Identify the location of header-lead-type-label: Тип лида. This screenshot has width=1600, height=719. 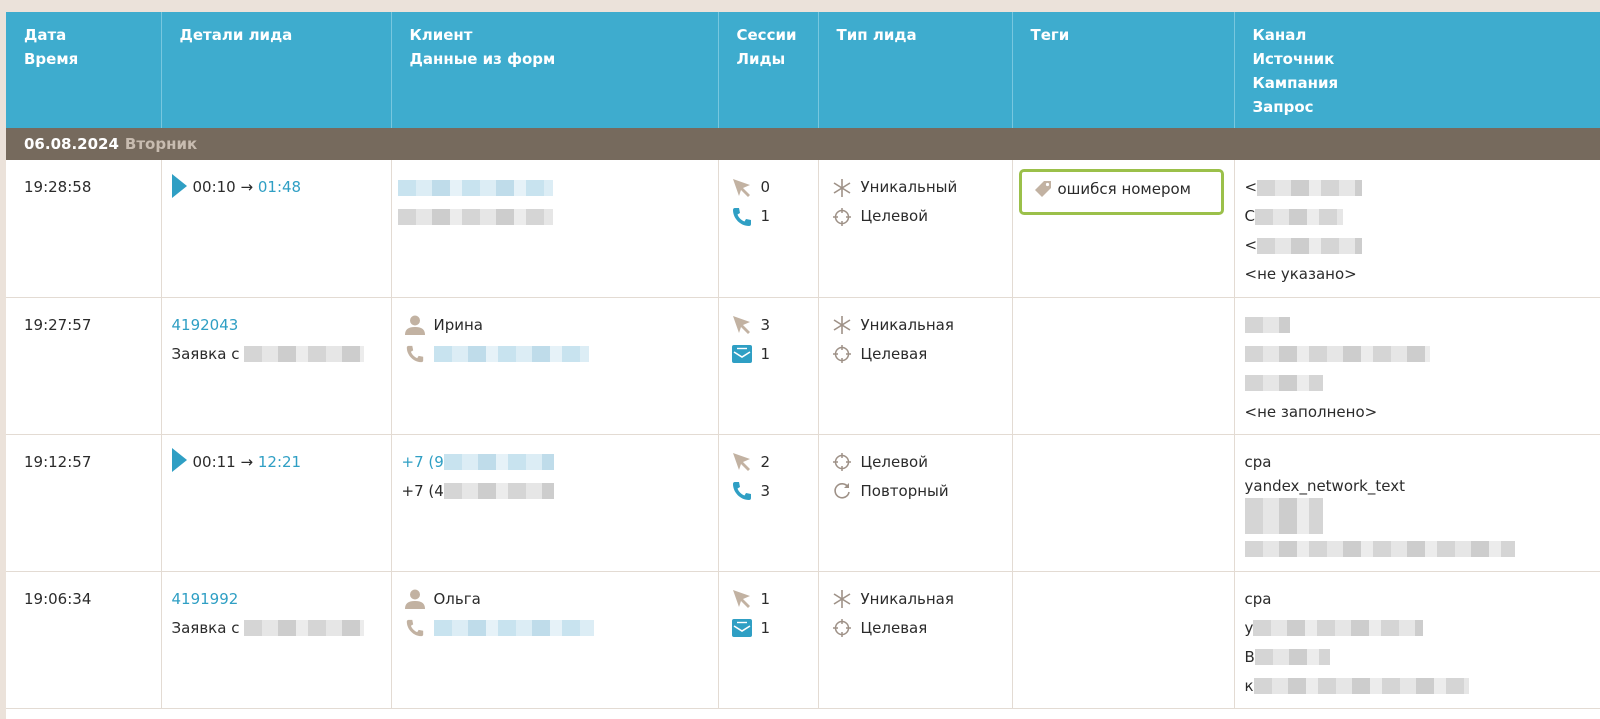
(876, 35).